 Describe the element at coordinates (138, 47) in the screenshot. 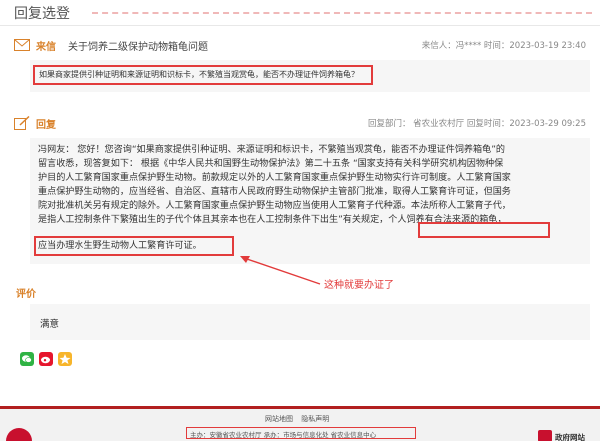

I see `question-title: 关于饲养二级保护动物箱龟问题` at that location.